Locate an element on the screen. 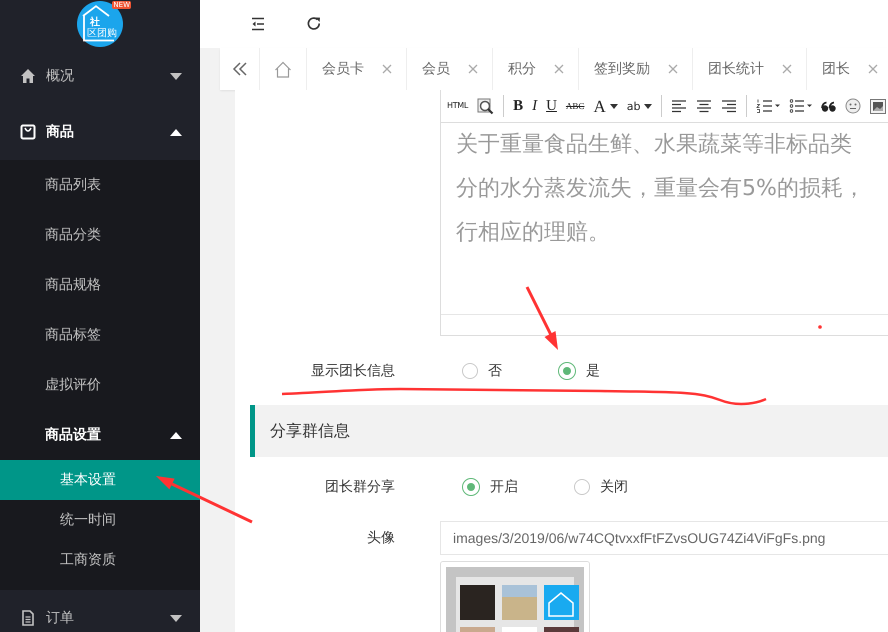 The image size is (888, 632). image-icon is located at coordinates (878, 106).